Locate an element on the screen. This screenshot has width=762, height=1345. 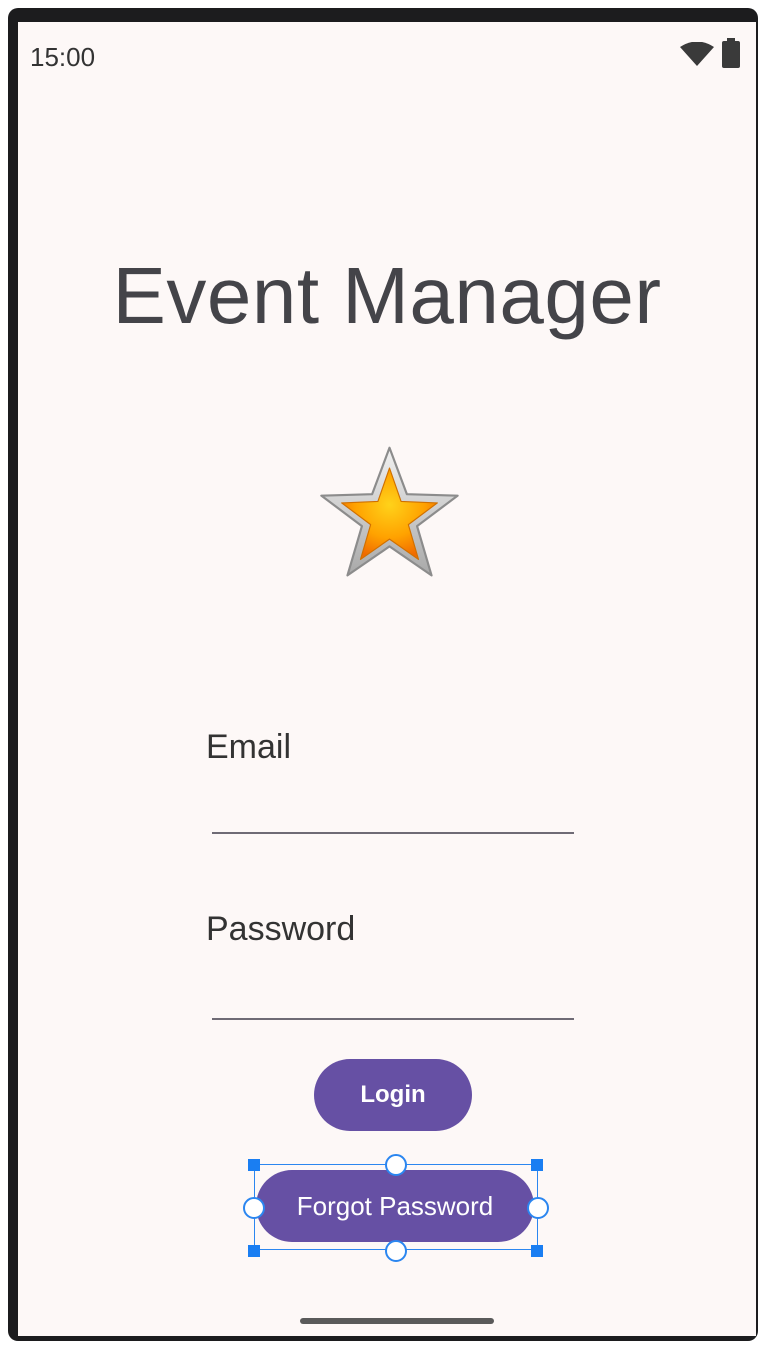
status-time: 15:00 is located at coordinates (63, 57).